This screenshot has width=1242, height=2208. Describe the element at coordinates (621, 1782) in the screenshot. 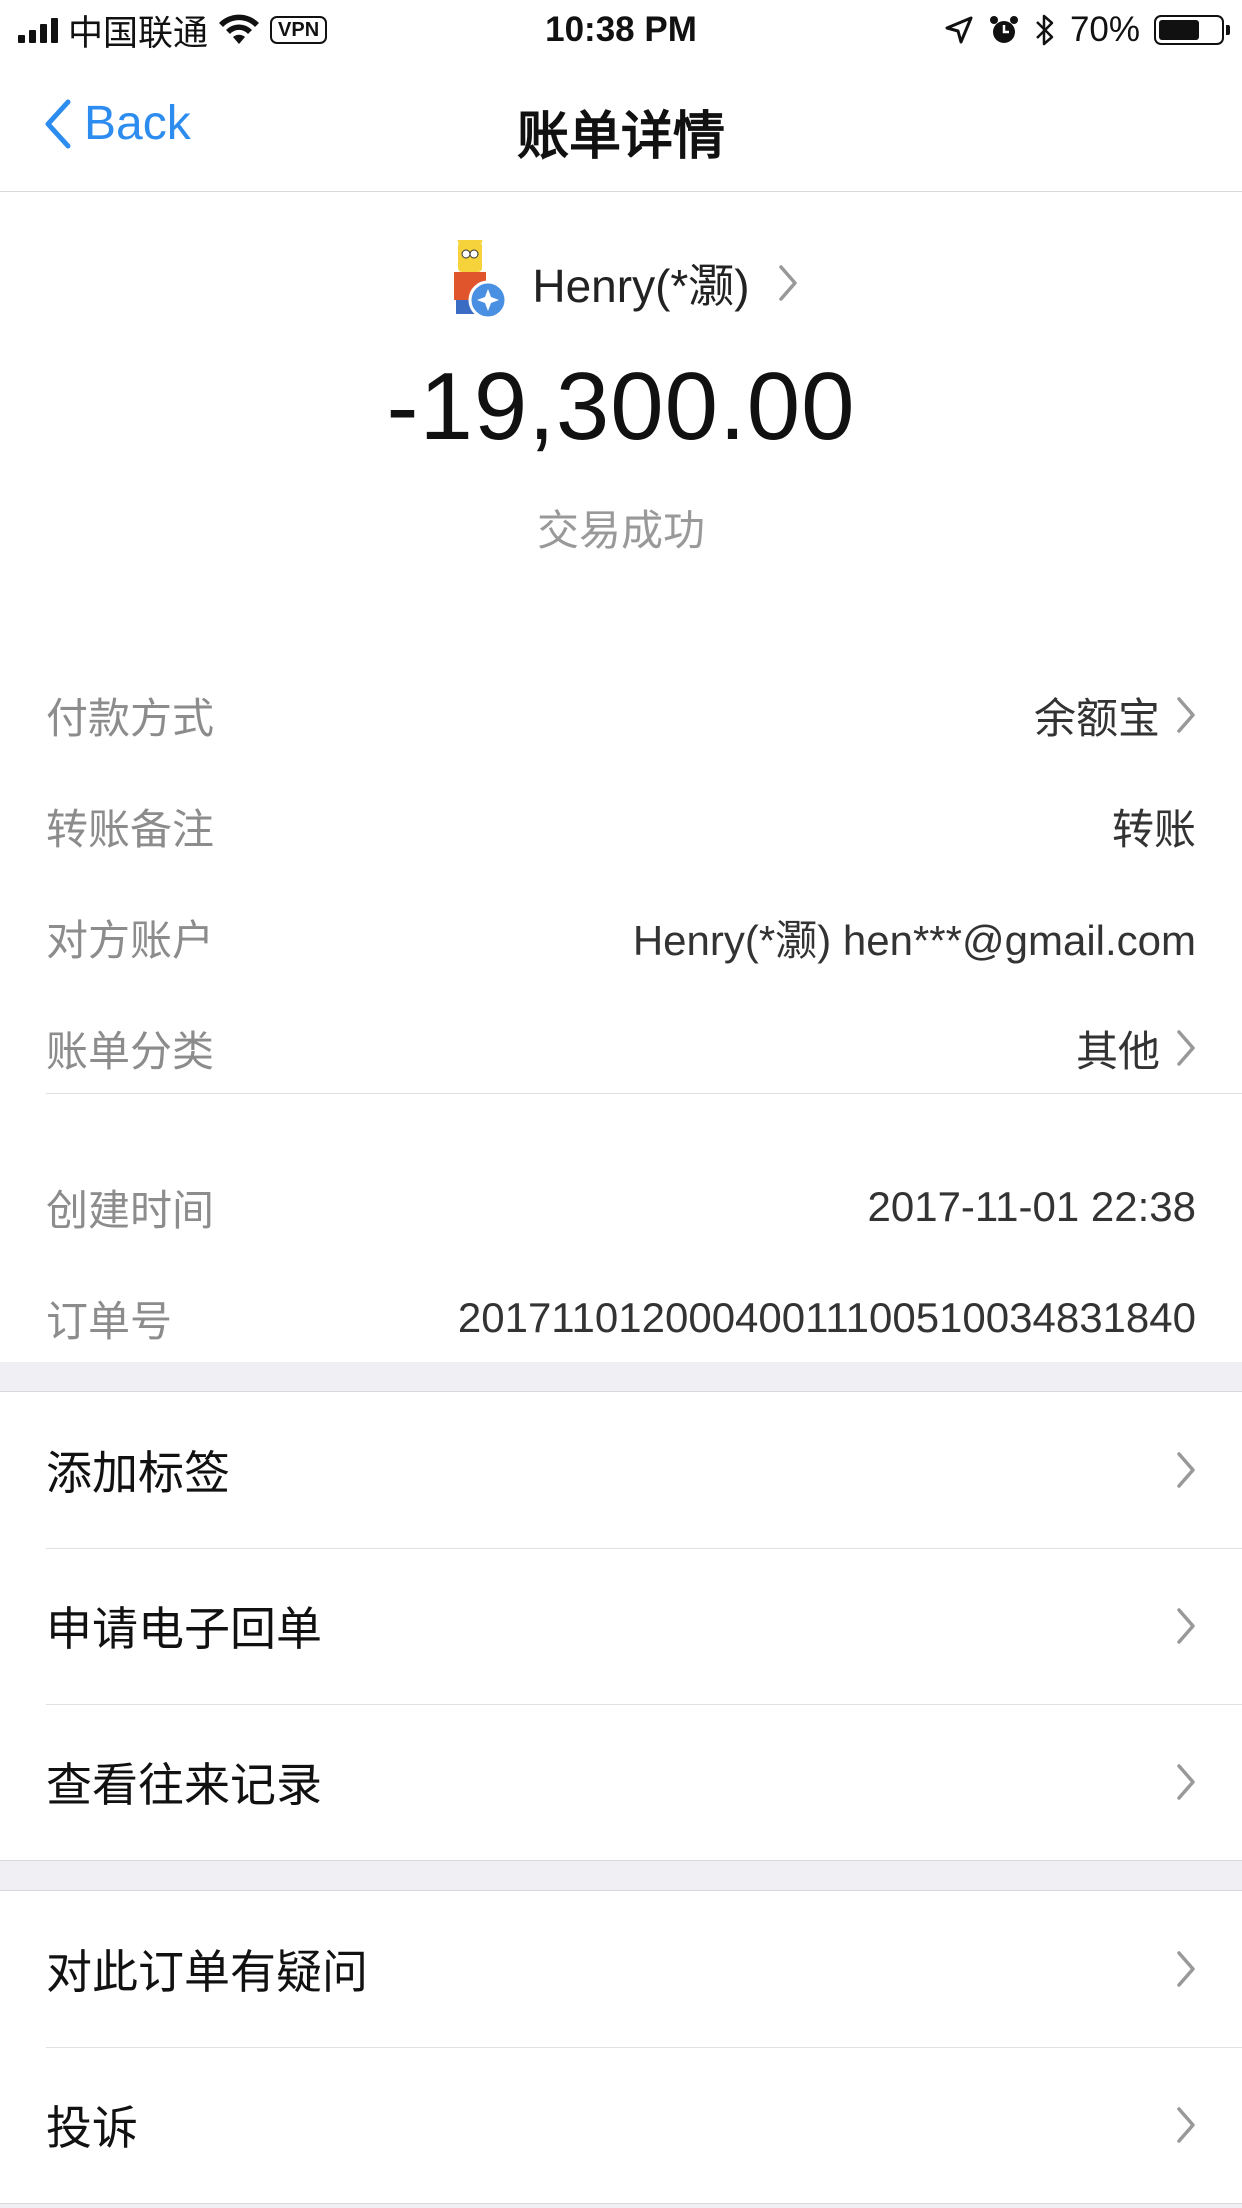

I see `view-history-item: 查看往来记录` at that location.